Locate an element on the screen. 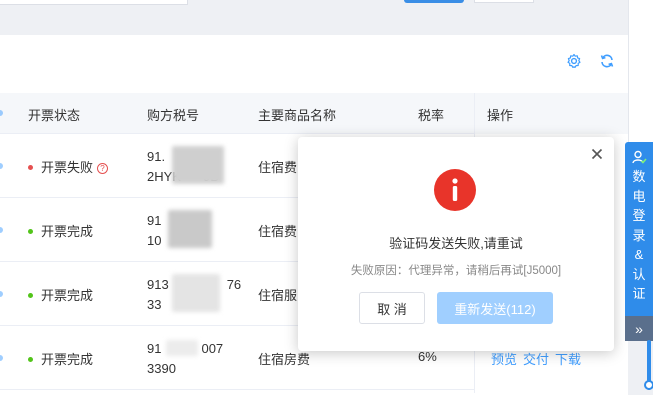 The width and height of the screenshot is (653, 395). side-label-char: 电 is located at coordinates (639, 196).